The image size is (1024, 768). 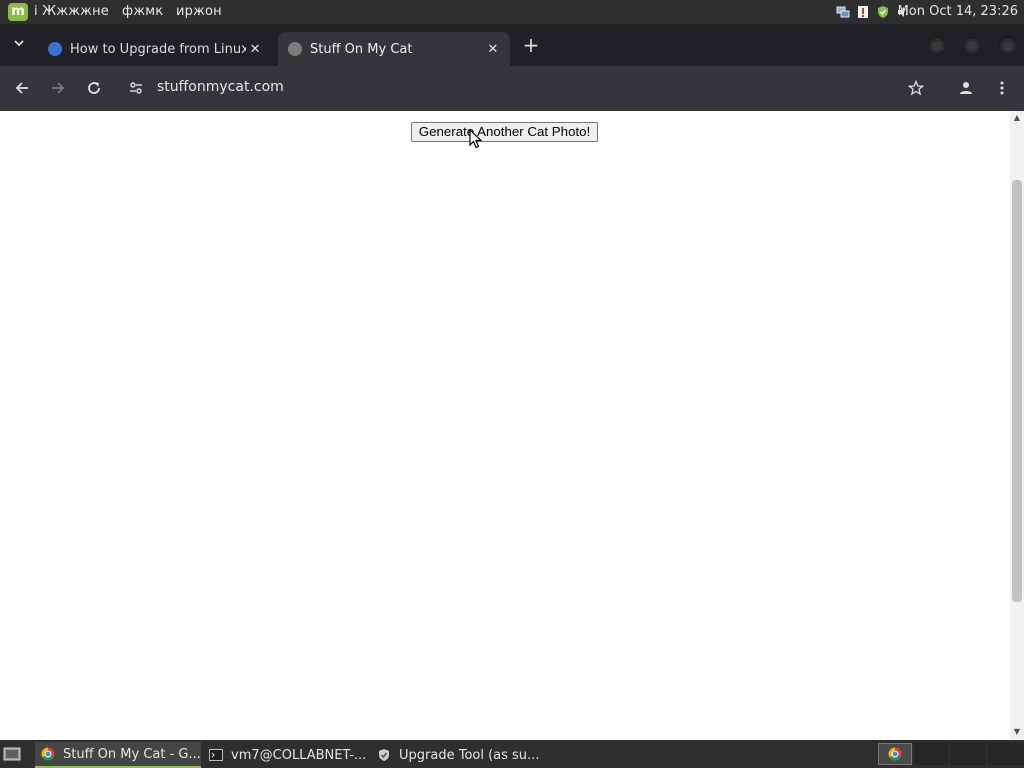 I want to click on network-icon, so click(x=843, y=12).